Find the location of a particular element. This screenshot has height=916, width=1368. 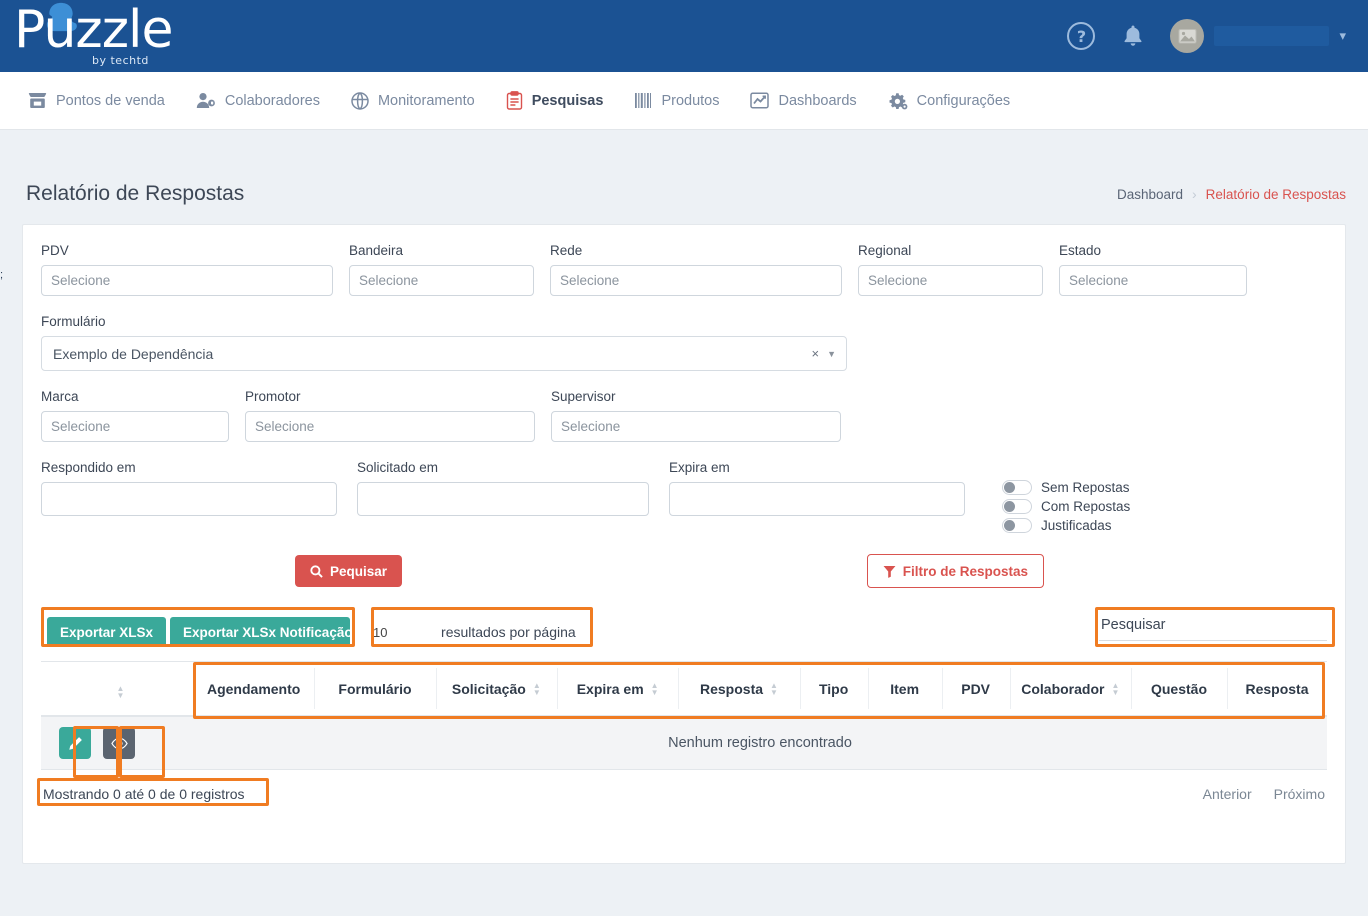

nav-item-configuracoes: Configurações is located at coordinates (949, 101).